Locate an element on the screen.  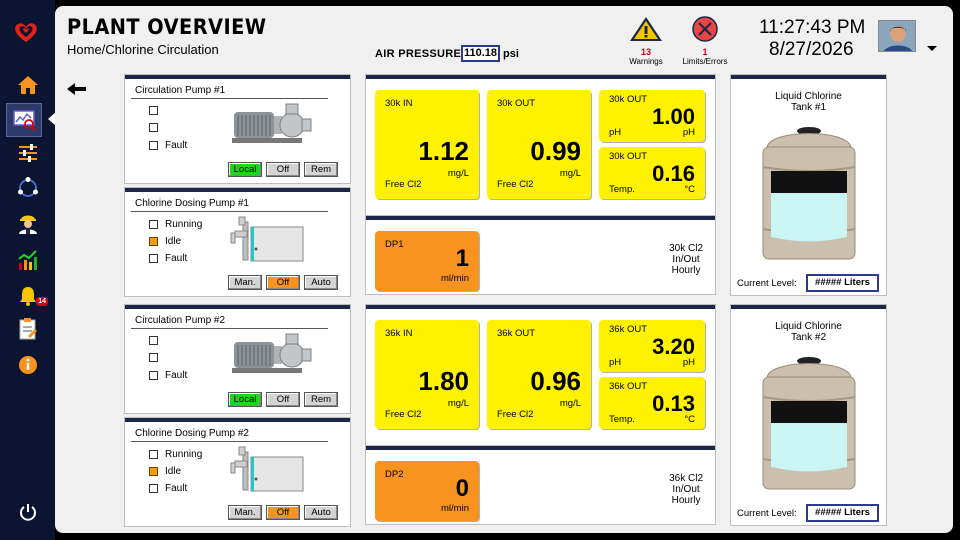
dosing-pump-icon is located at coordinates (267, 239).